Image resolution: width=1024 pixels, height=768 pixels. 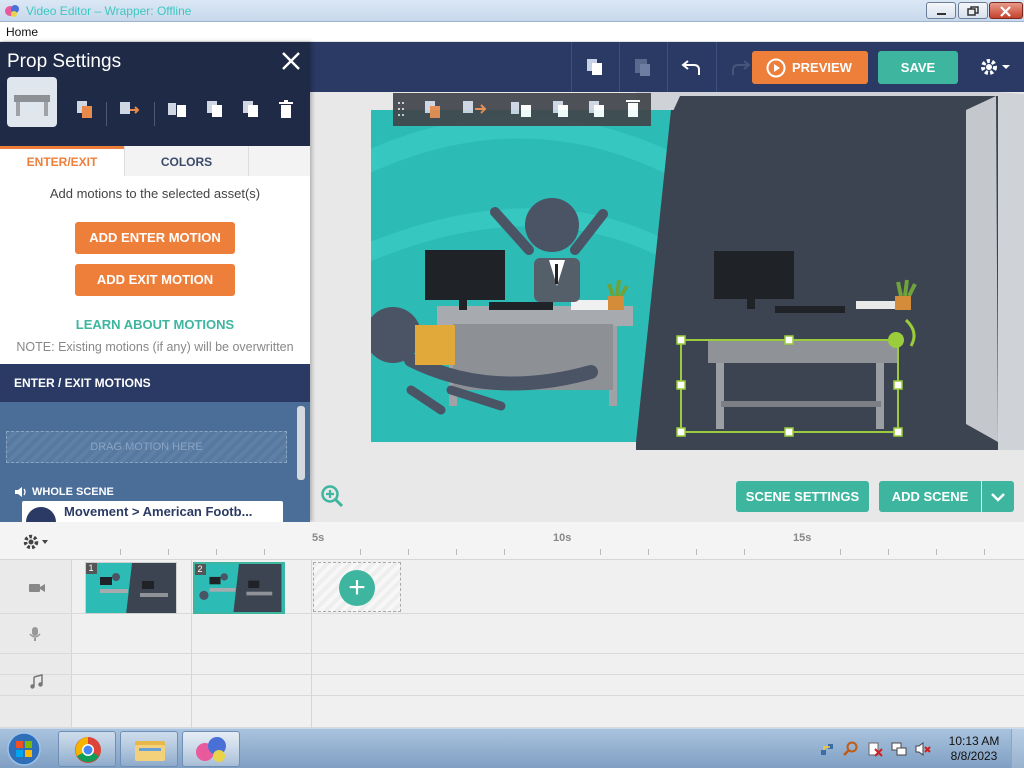 I want to click on taskbar-video-editor, so click(x=211, y=749).